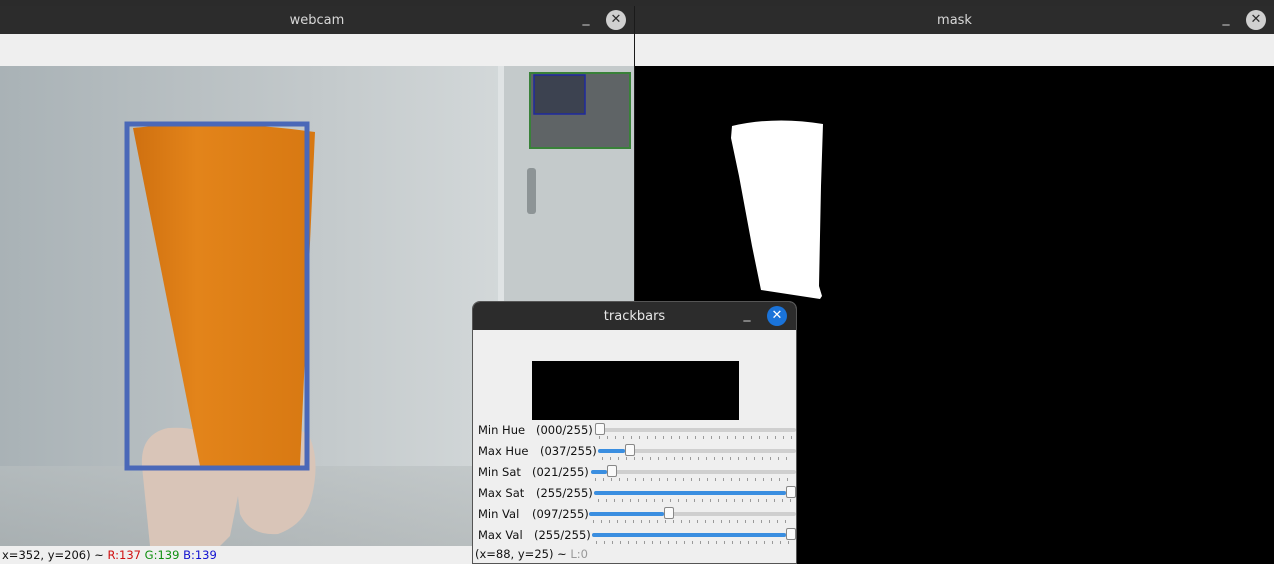 Image resolution: width=1274 pixels, height=564 pixels. I want to click on webcam-title: webcam, so click(317, 20).